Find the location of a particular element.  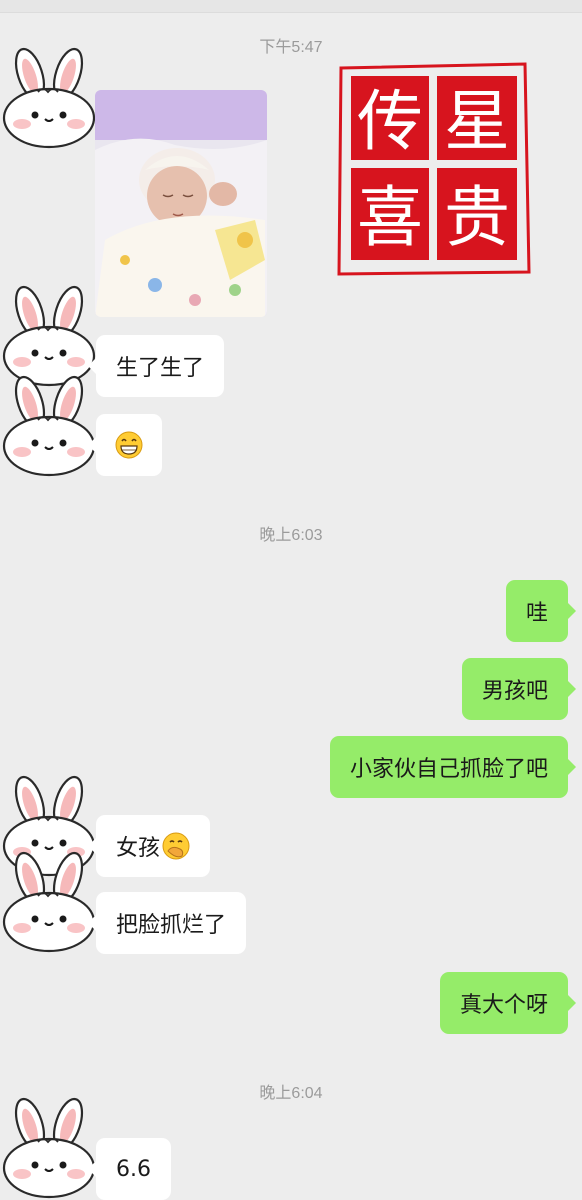

seal-char: 传 is located at coordinates (390, 121).